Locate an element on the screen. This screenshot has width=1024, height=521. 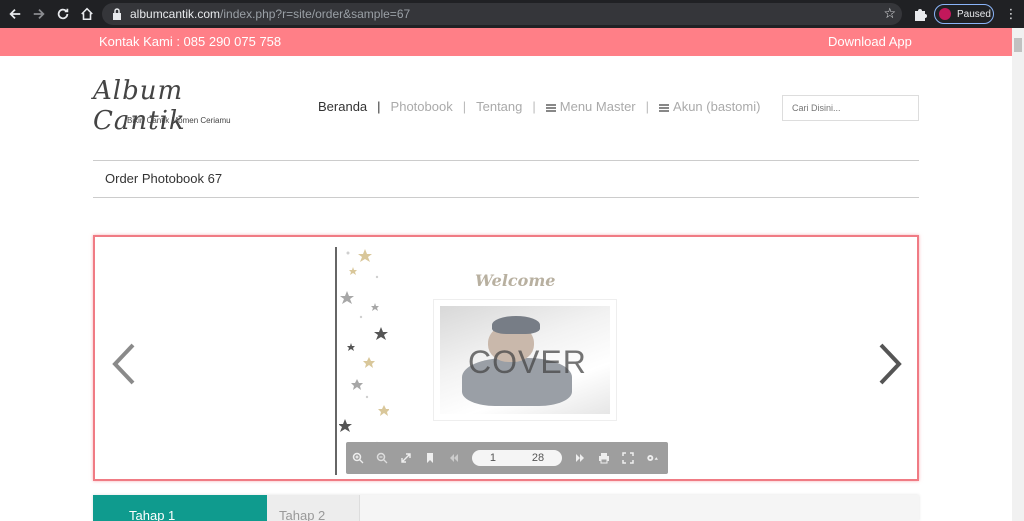
download-app-link: Download App is located at coordinates (870, 41).